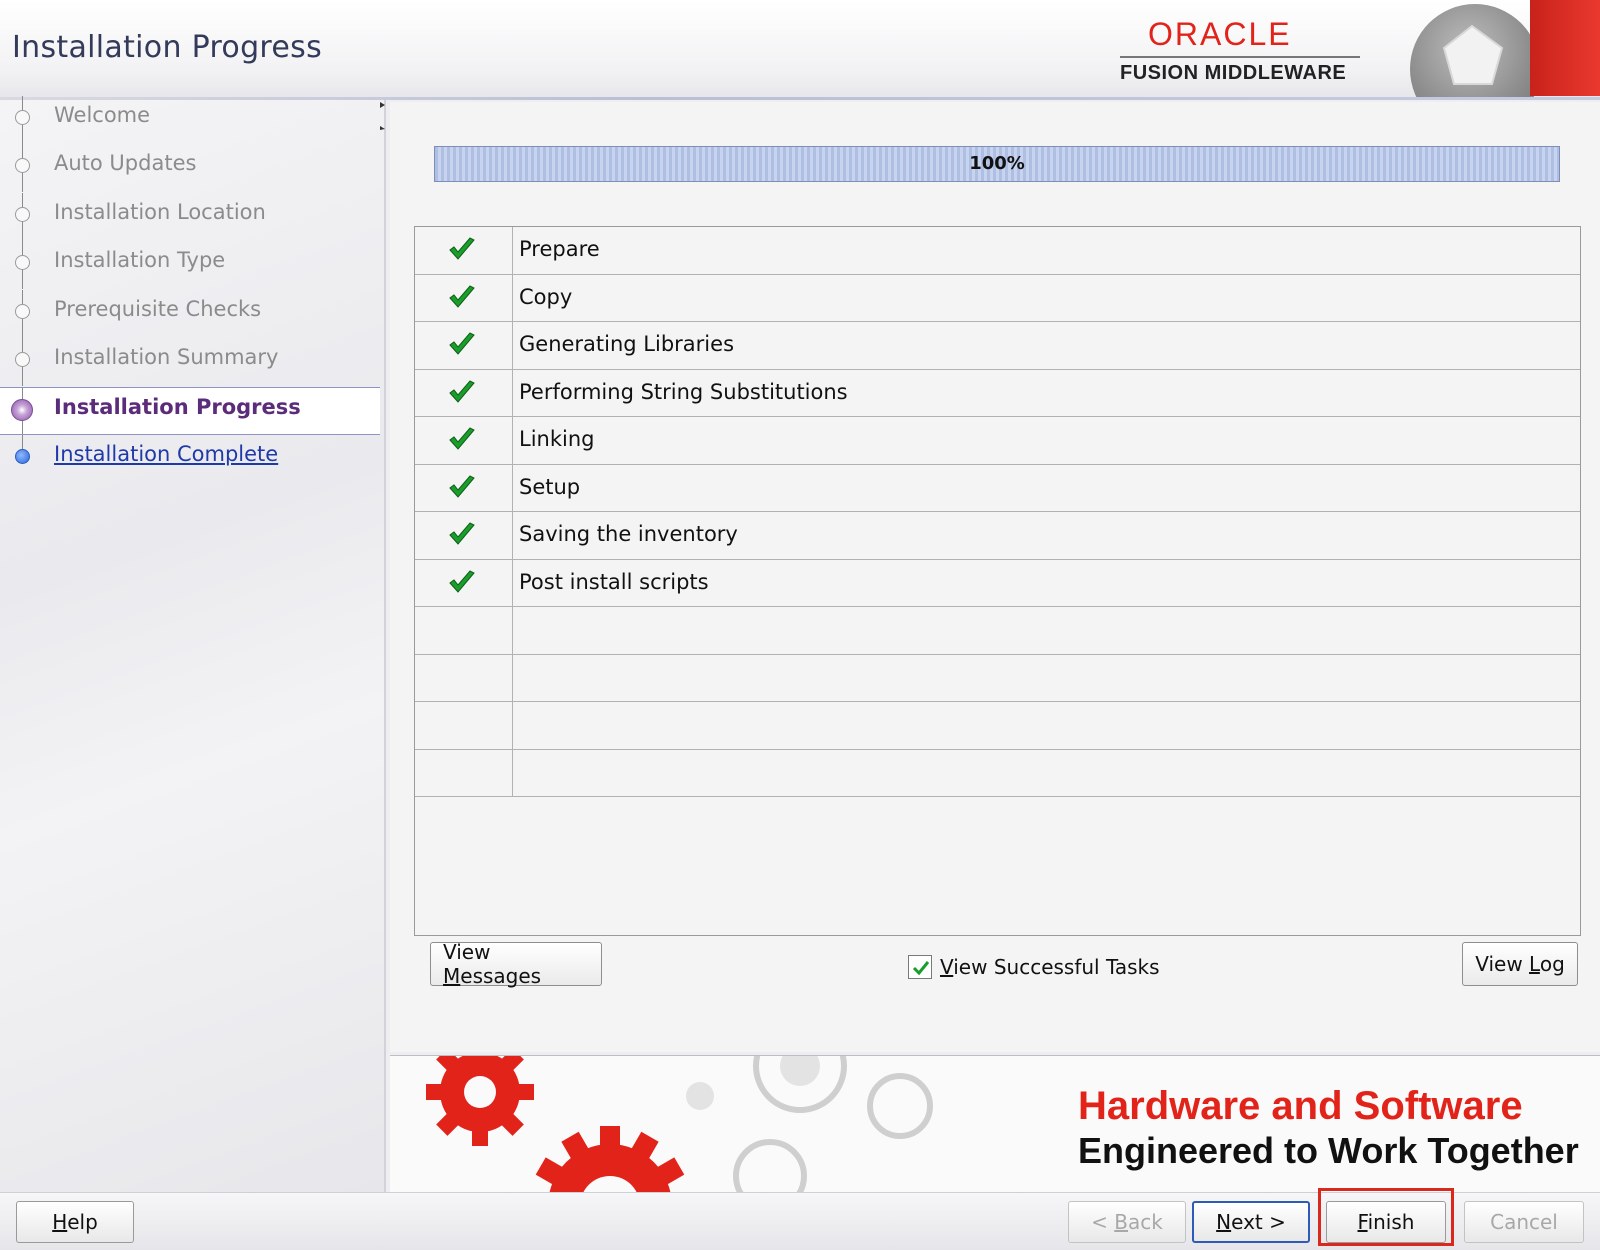  What do you see at coordinates (22, 456) in the screenshot?
I see `next-step-indicator-icon` at bounding box center [22, 456].